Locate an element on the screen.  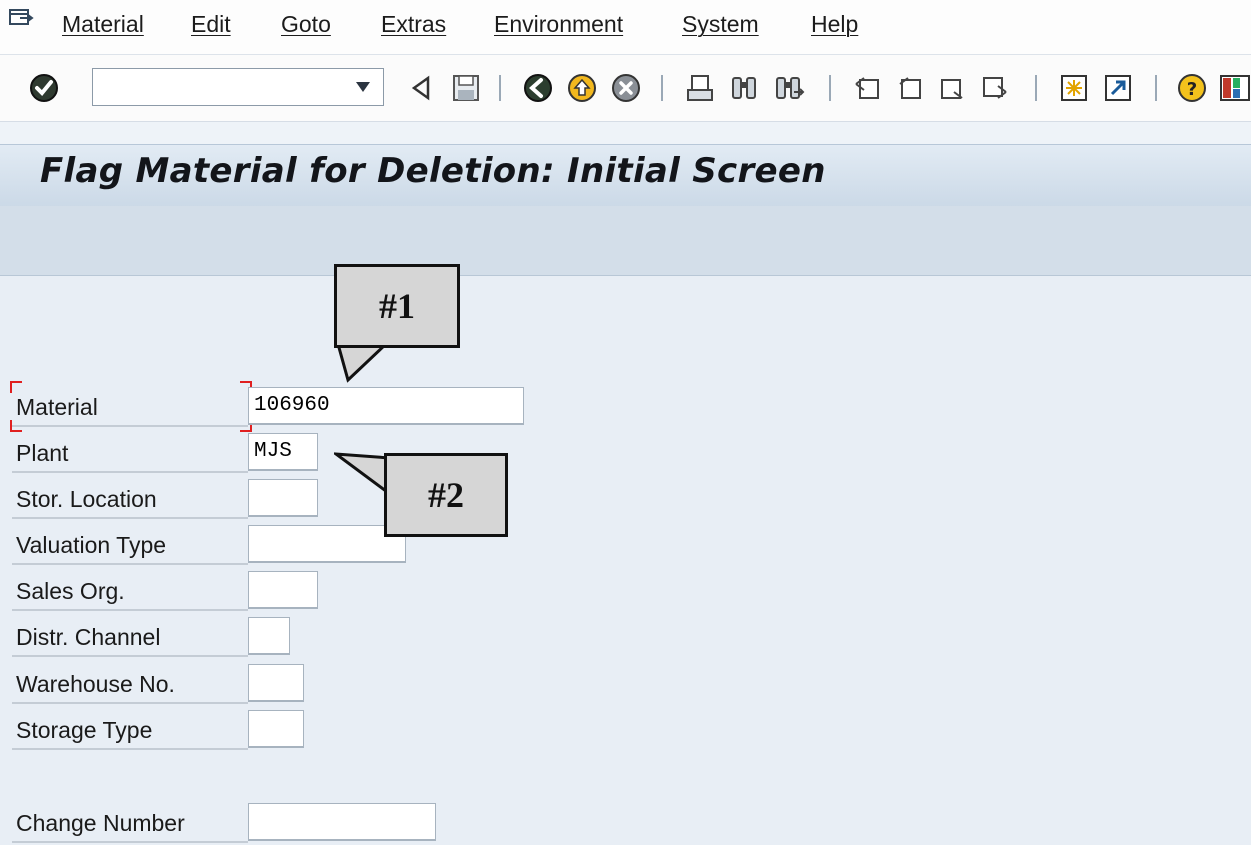
valuation-type-label: Valuation Type is located at coordinates (130, 546).